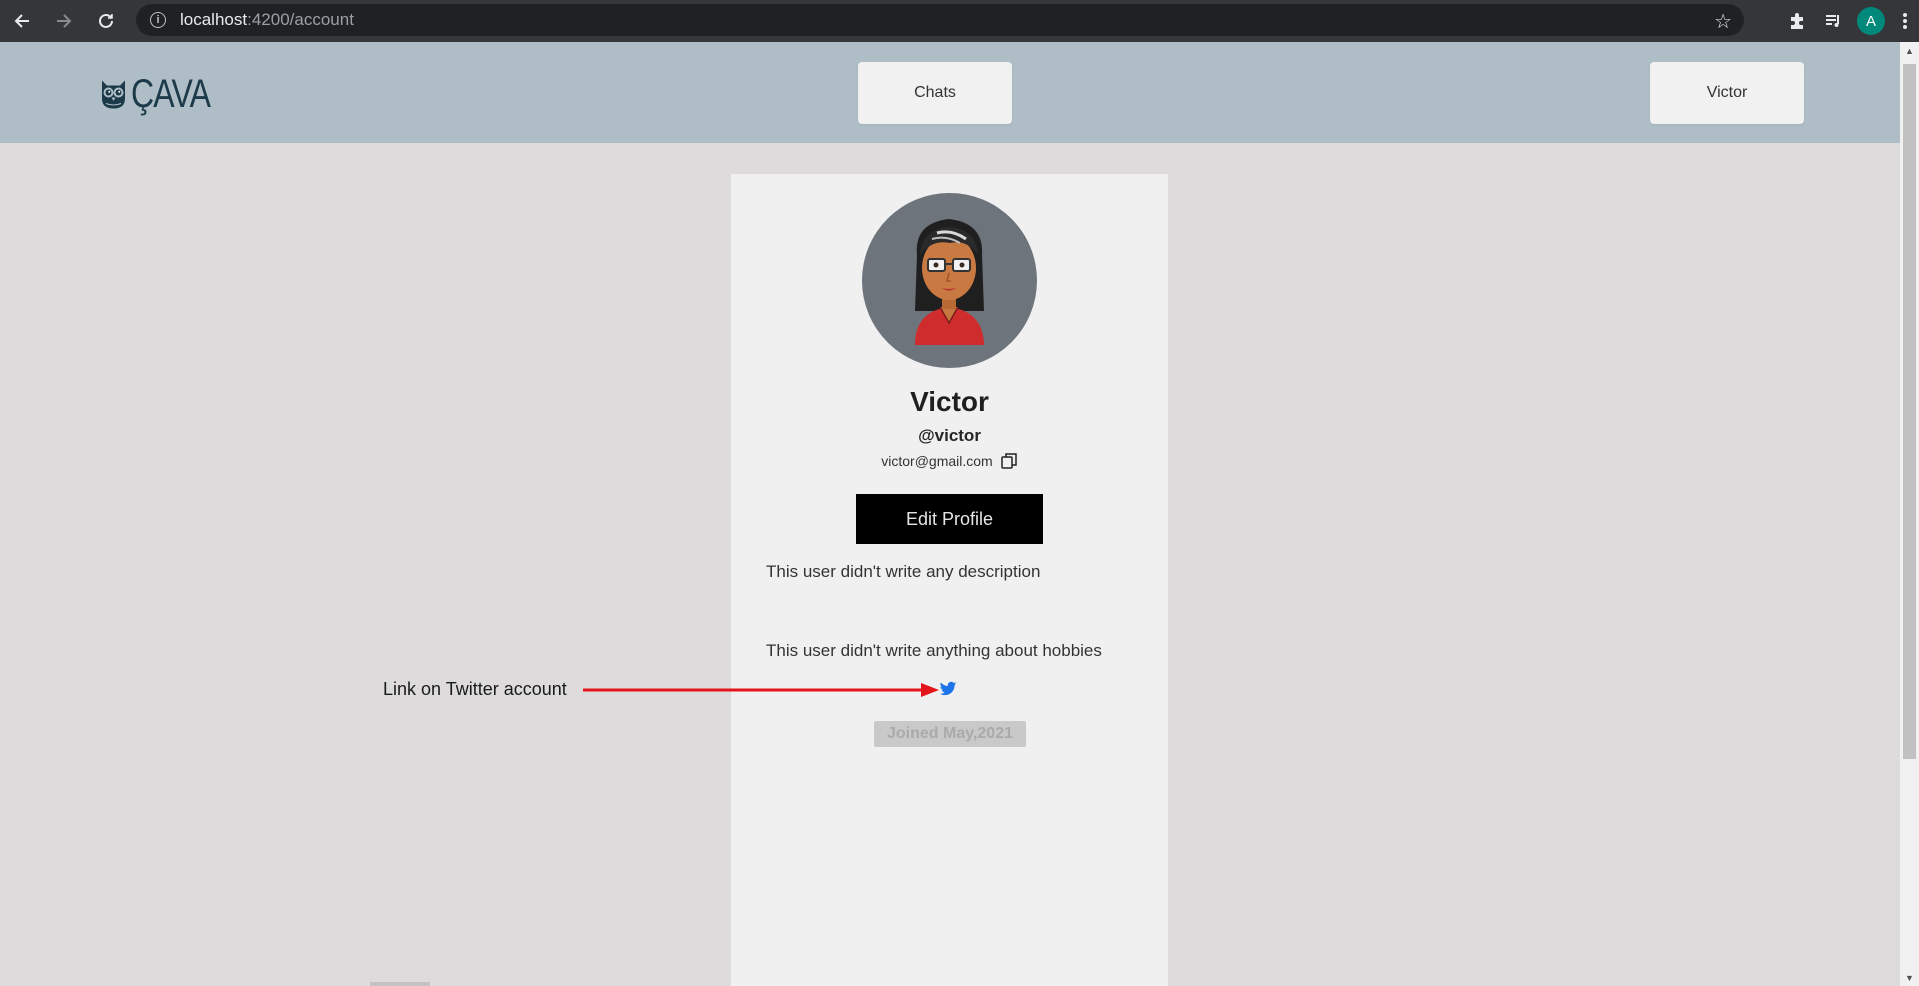 The image size is (1919, 986). What do you see at coordinates (1909, 411) in the screenshot?
I see `scroll-thumb` at bounding box center [1909, 411].